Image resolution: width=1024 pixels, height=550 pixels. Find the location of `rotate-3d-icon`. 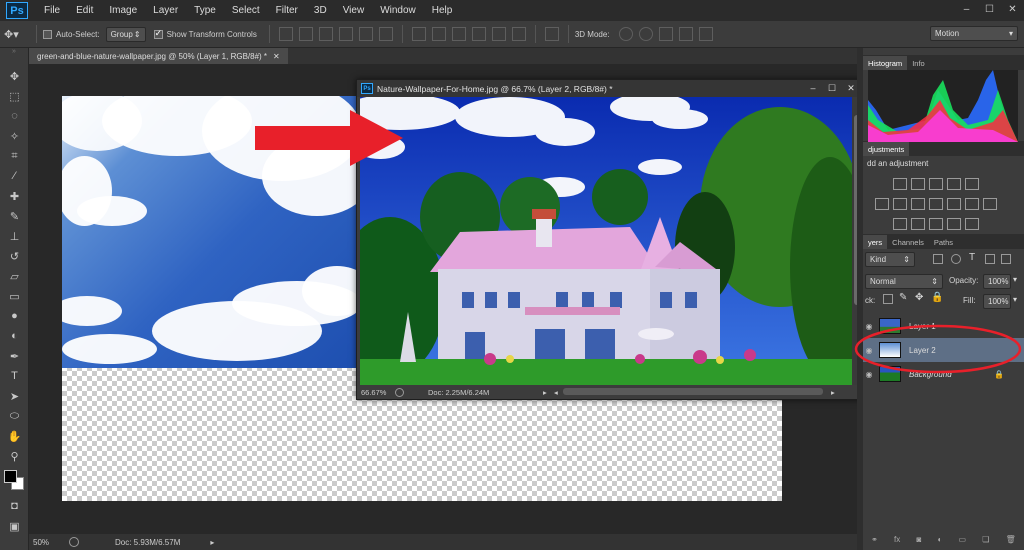

rotate-3d-icon is located at coordinates (625, 34).